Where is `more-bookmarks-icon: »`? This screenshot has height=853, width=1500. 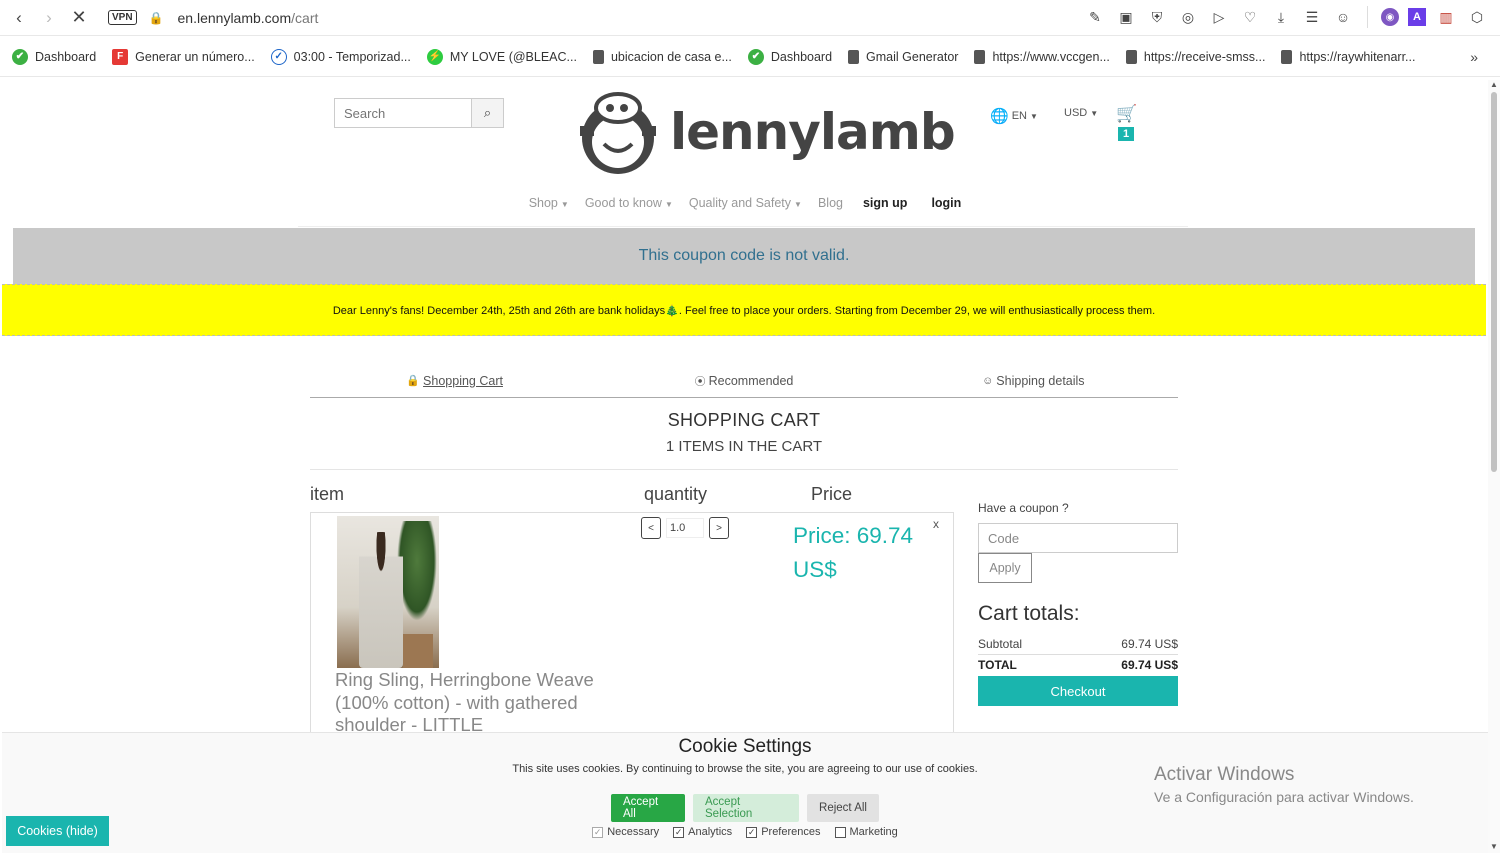 more-bookmarks-icon: » is located at coordinates (1474, 57).